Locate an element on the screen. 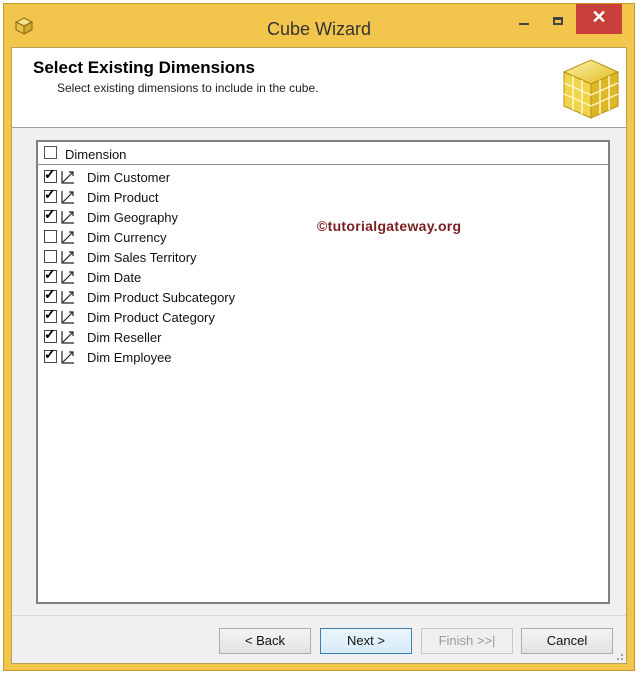 Image resolution: width=642 pixels, height=677 pixels. close-icon: ✕ is located at coordinates (599, 17).